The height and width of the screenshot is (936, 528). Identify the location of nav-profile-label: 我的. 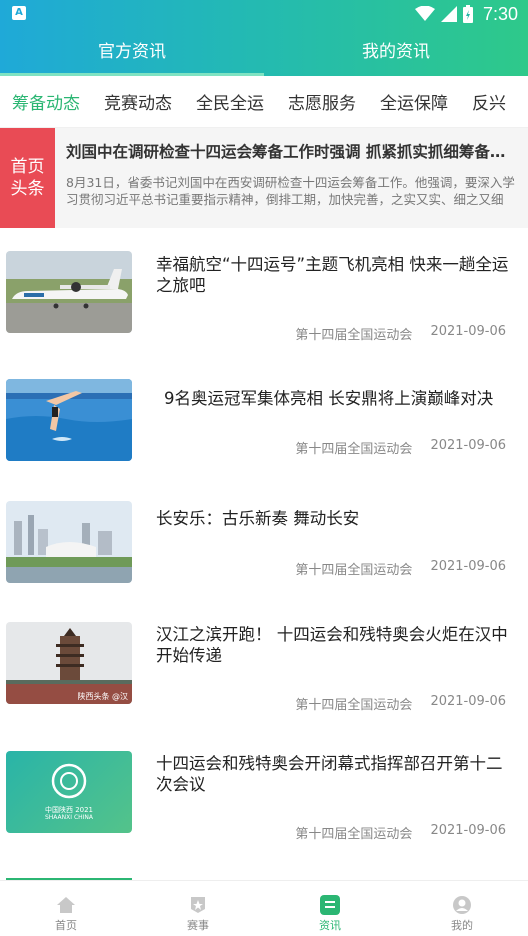
(462, 925).